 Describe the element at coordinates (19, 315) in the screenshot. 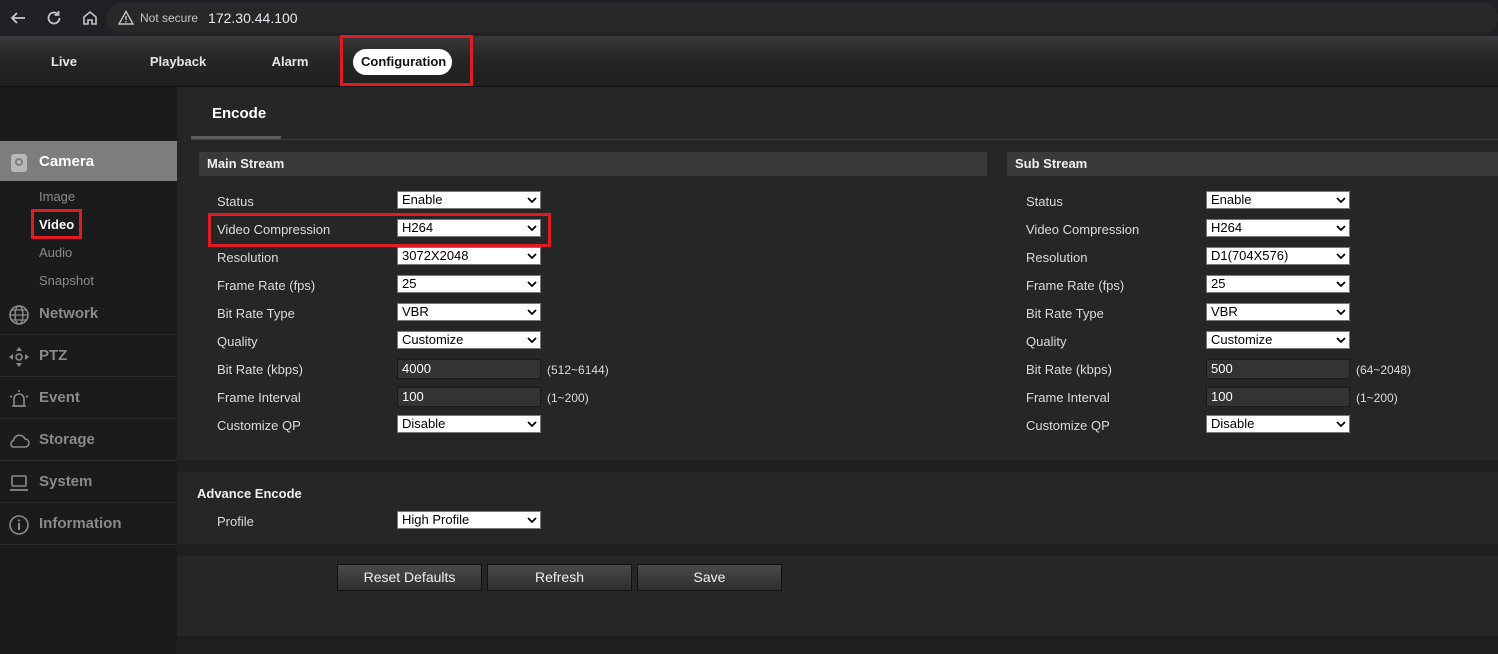

I see `globe-icon` at that location.